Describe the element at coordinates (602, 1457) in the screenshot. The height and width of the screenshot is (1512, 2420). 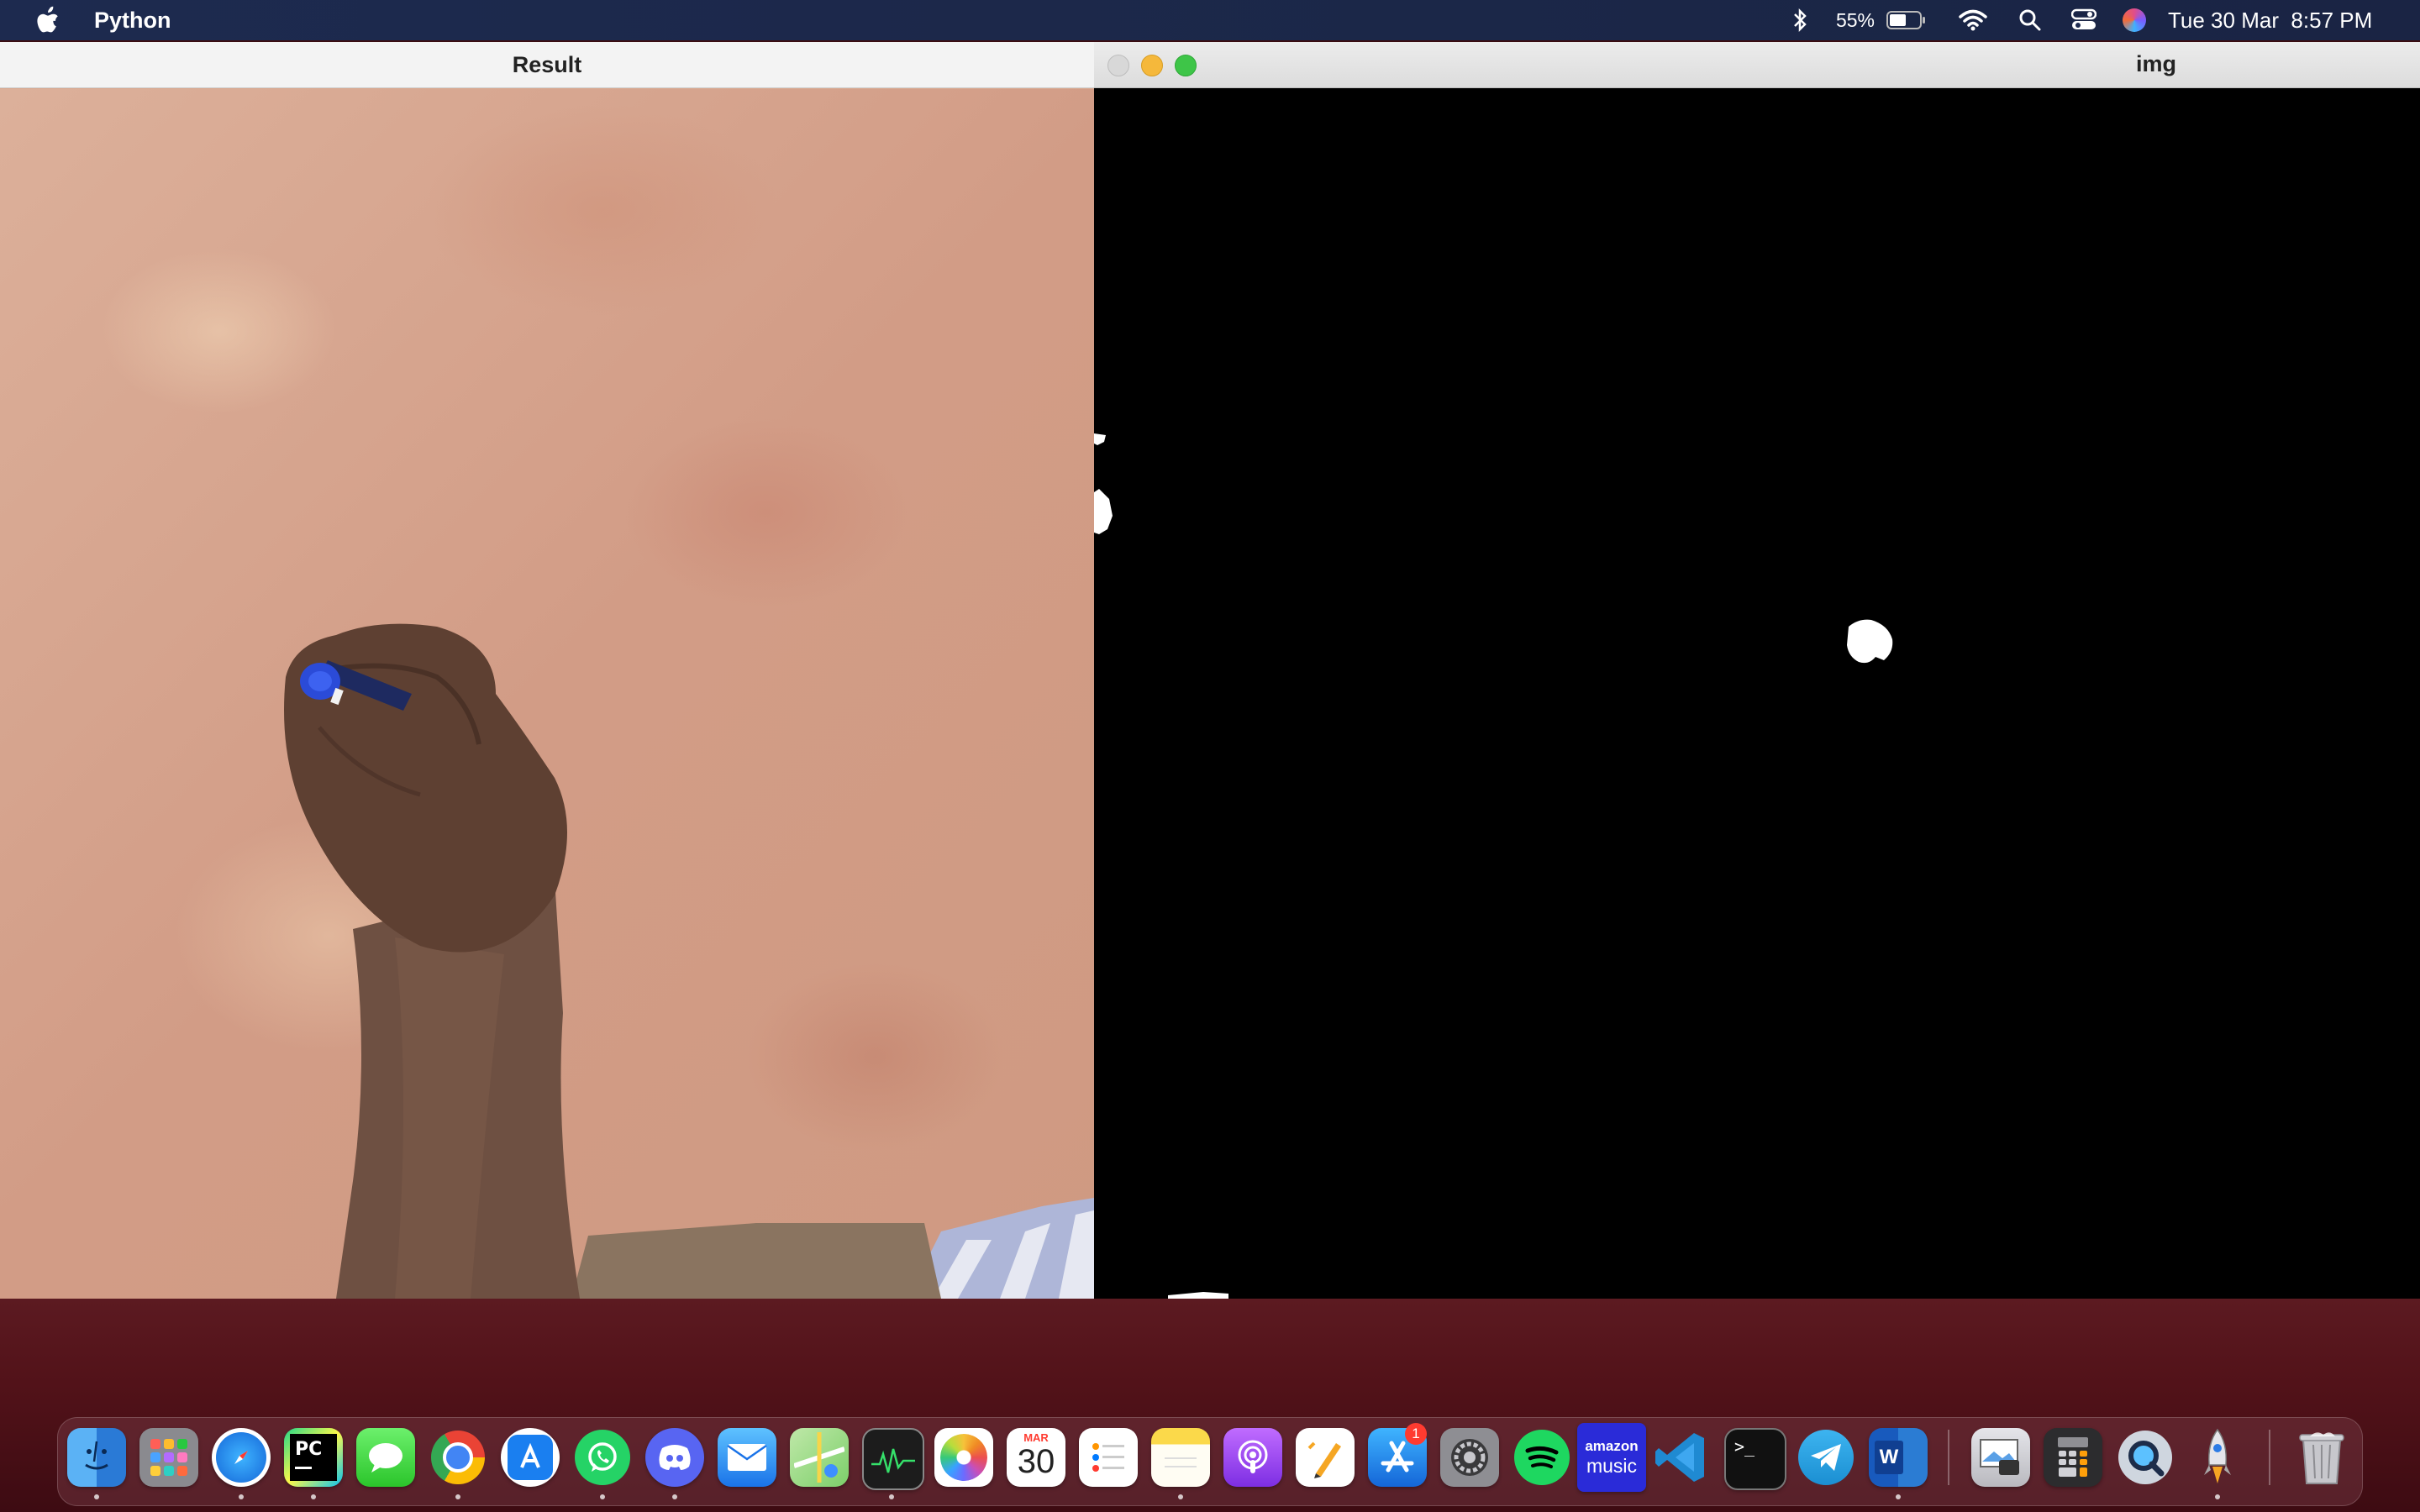
I see `whatsapp-icon` at that location.